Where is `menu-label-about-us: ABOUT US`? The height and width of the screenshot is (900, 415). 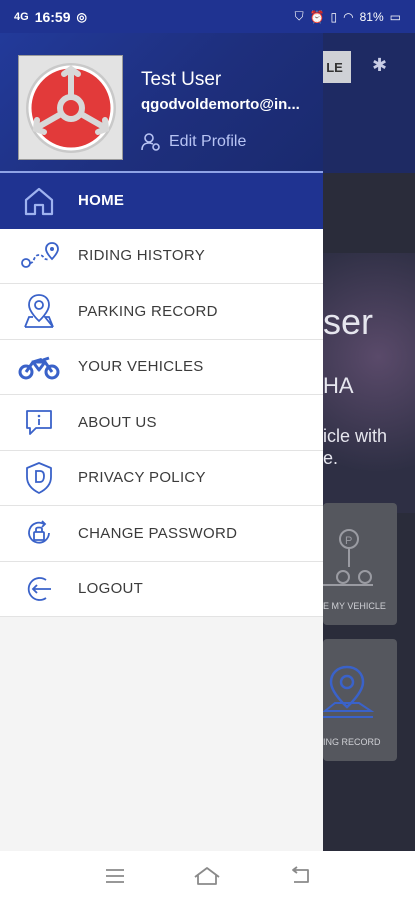
menu-label-about-us: ABOUT US is located at coordinates (117, 422).